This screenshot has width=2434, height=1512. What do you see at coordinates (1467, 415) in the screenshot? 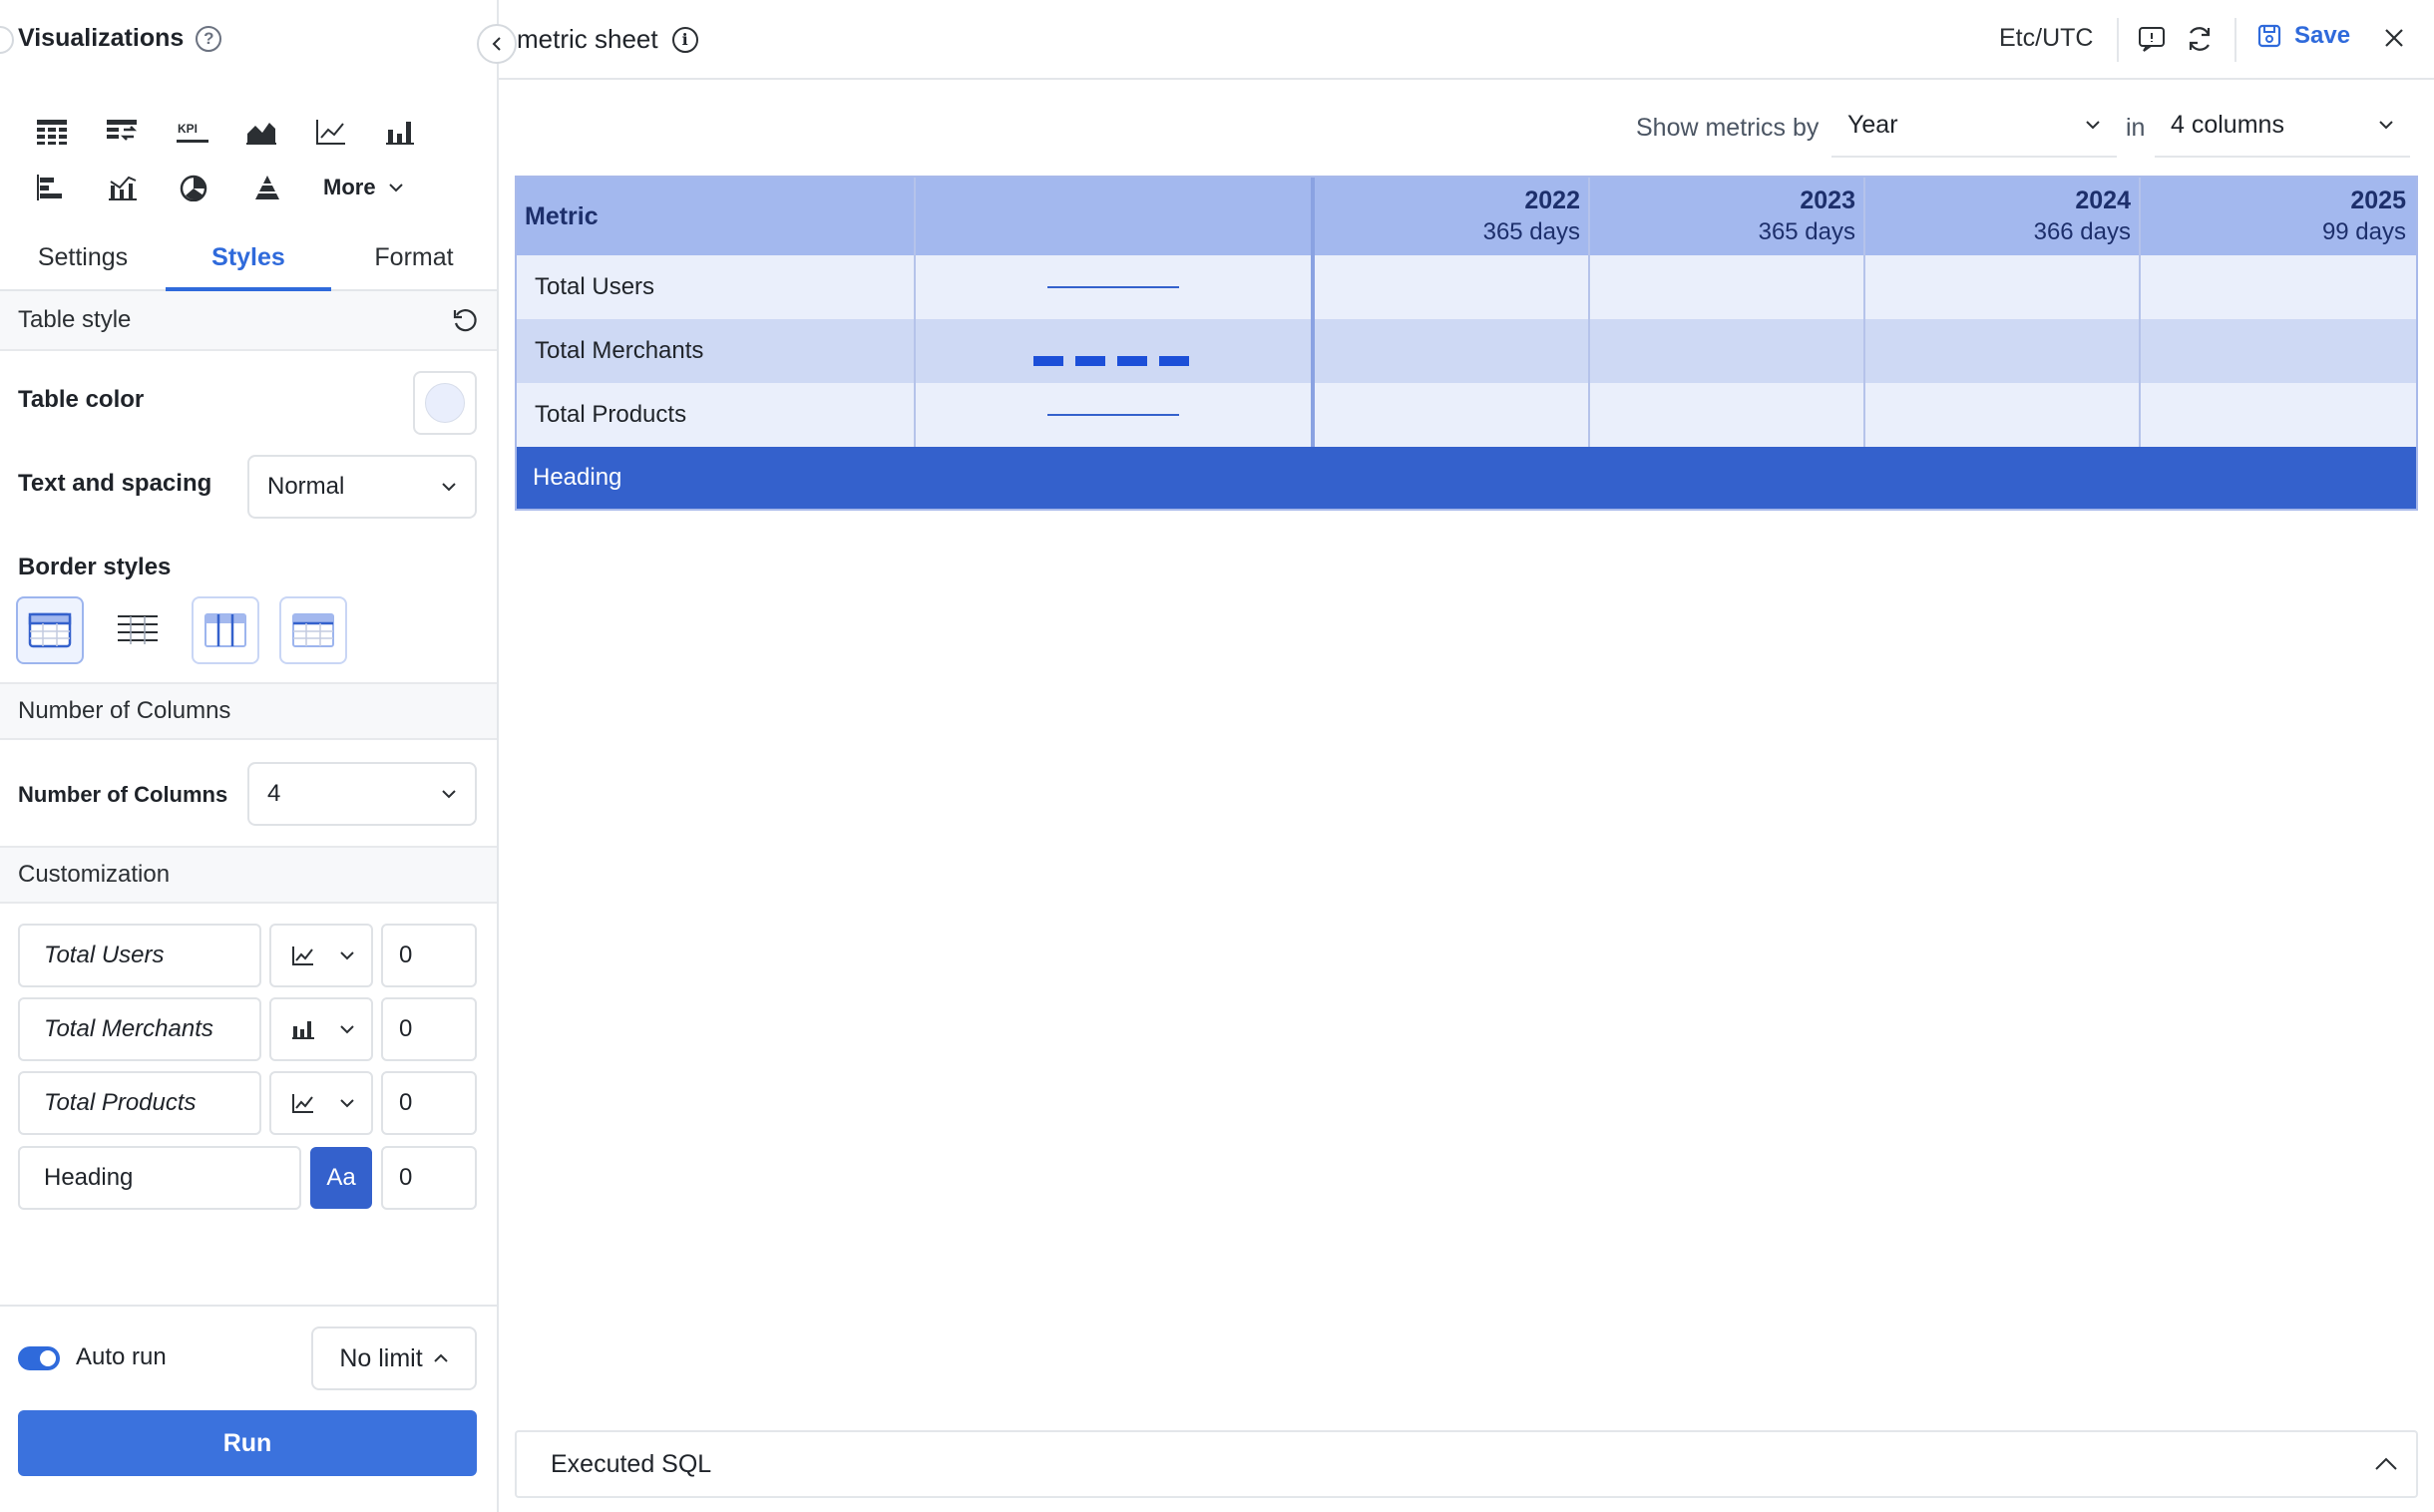
I see `table-row: Total Products` at bounding box center [1467, 415].